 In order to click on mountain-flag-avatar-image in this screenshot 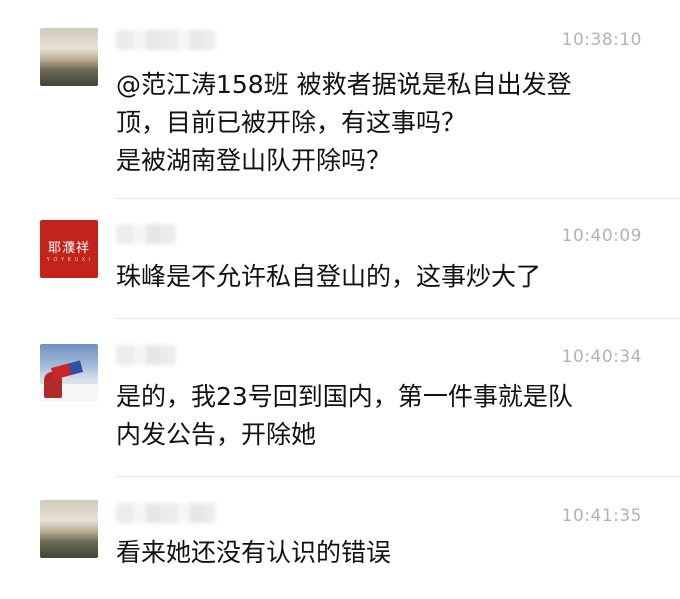, I will do `click(69, 373)`.